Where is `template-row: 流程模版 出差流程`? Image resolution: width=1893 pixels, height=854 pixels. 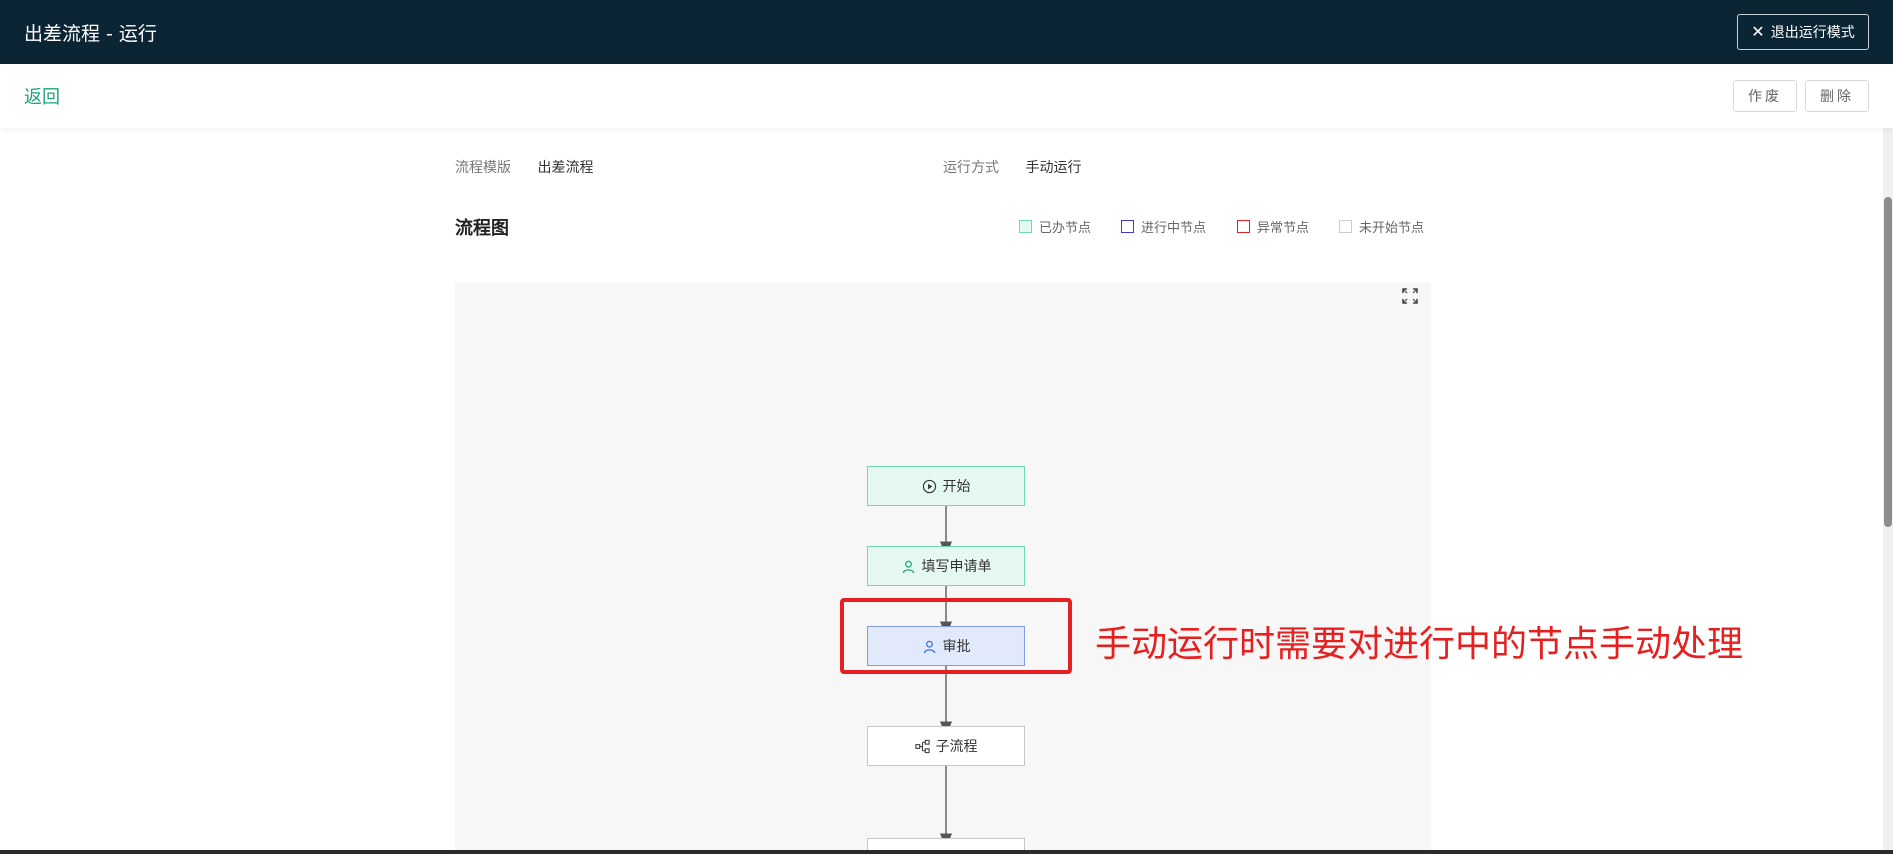 template-row: 流程模版 出差流程 is located at coordinates (524, 167).